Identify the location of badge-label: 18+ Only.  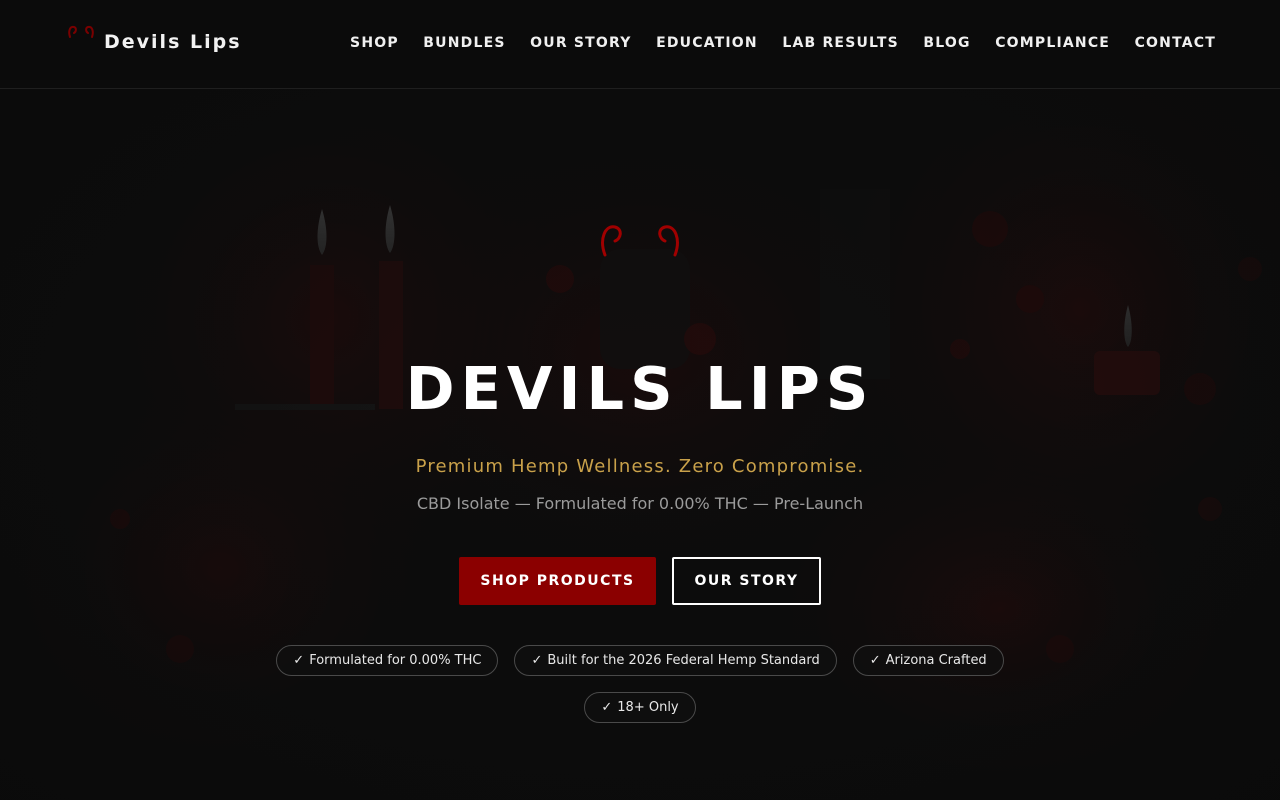
(648, 707).